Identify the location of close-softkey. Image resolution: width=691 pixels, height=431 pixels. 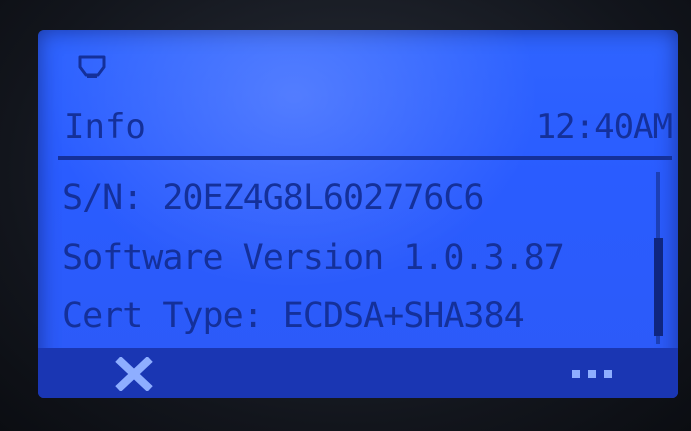
(134, 374).